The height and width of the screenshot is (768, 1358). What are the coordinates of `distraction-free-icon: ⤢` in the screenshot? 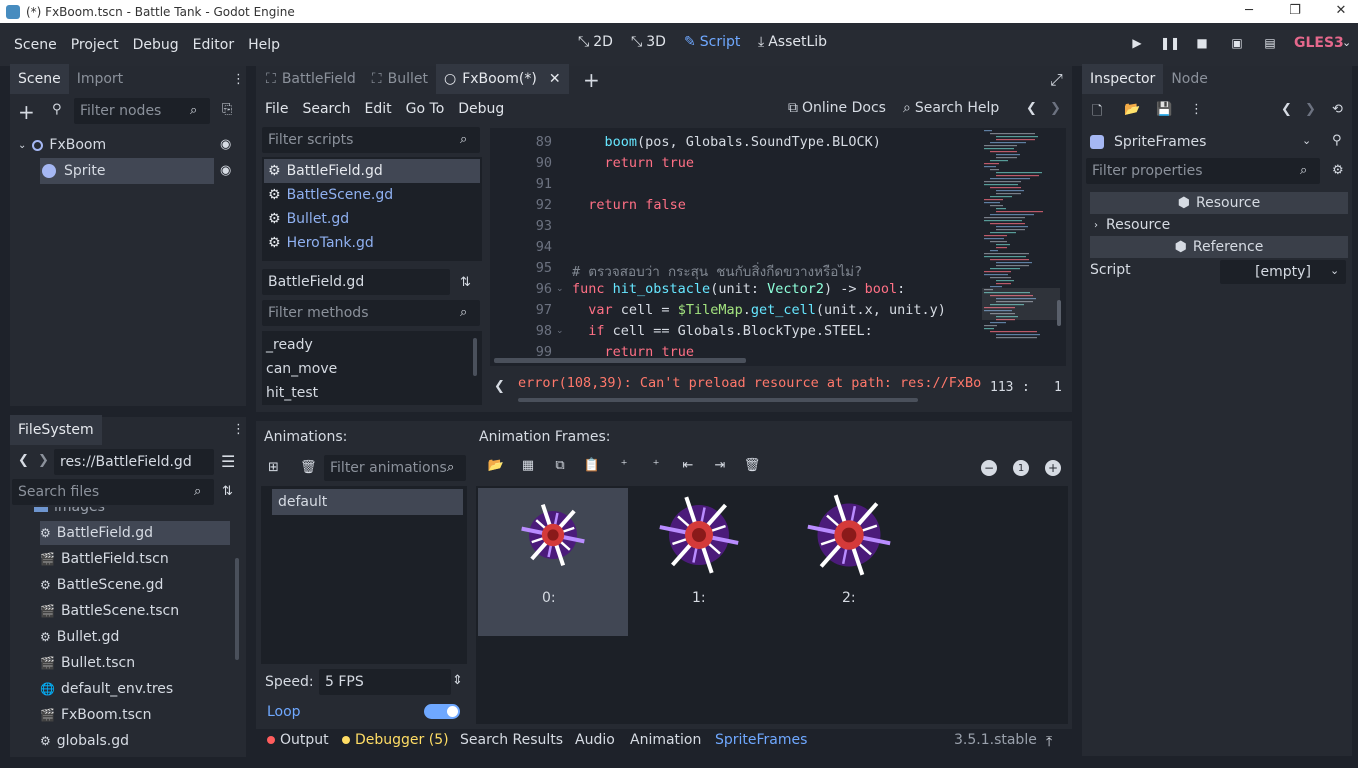 It's located at (1056, 80).